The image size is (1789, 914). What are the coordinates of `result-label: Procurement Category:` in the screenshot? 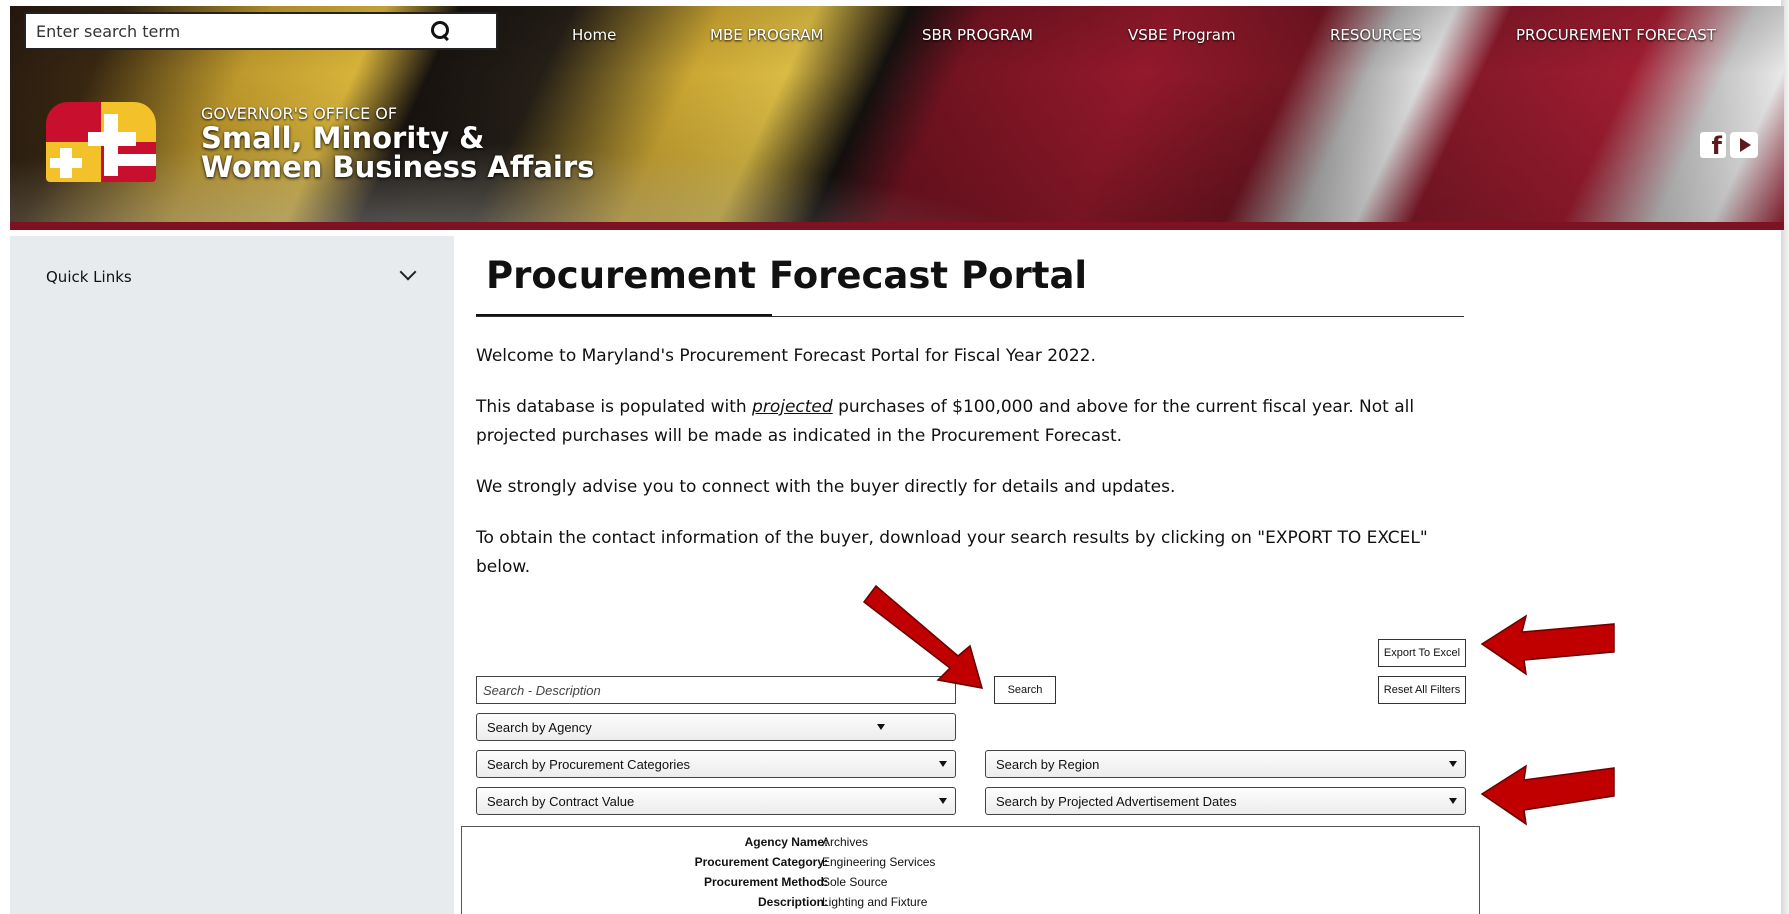 It's located at (761, 862).